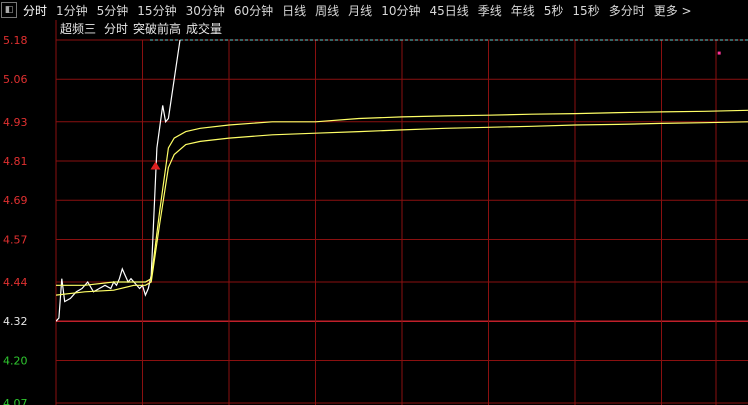 This screenshot has height=405, width=748. Describe the element at coordinates (327, 10) in the screenshot. I see `tab-7: 周线` at that location.